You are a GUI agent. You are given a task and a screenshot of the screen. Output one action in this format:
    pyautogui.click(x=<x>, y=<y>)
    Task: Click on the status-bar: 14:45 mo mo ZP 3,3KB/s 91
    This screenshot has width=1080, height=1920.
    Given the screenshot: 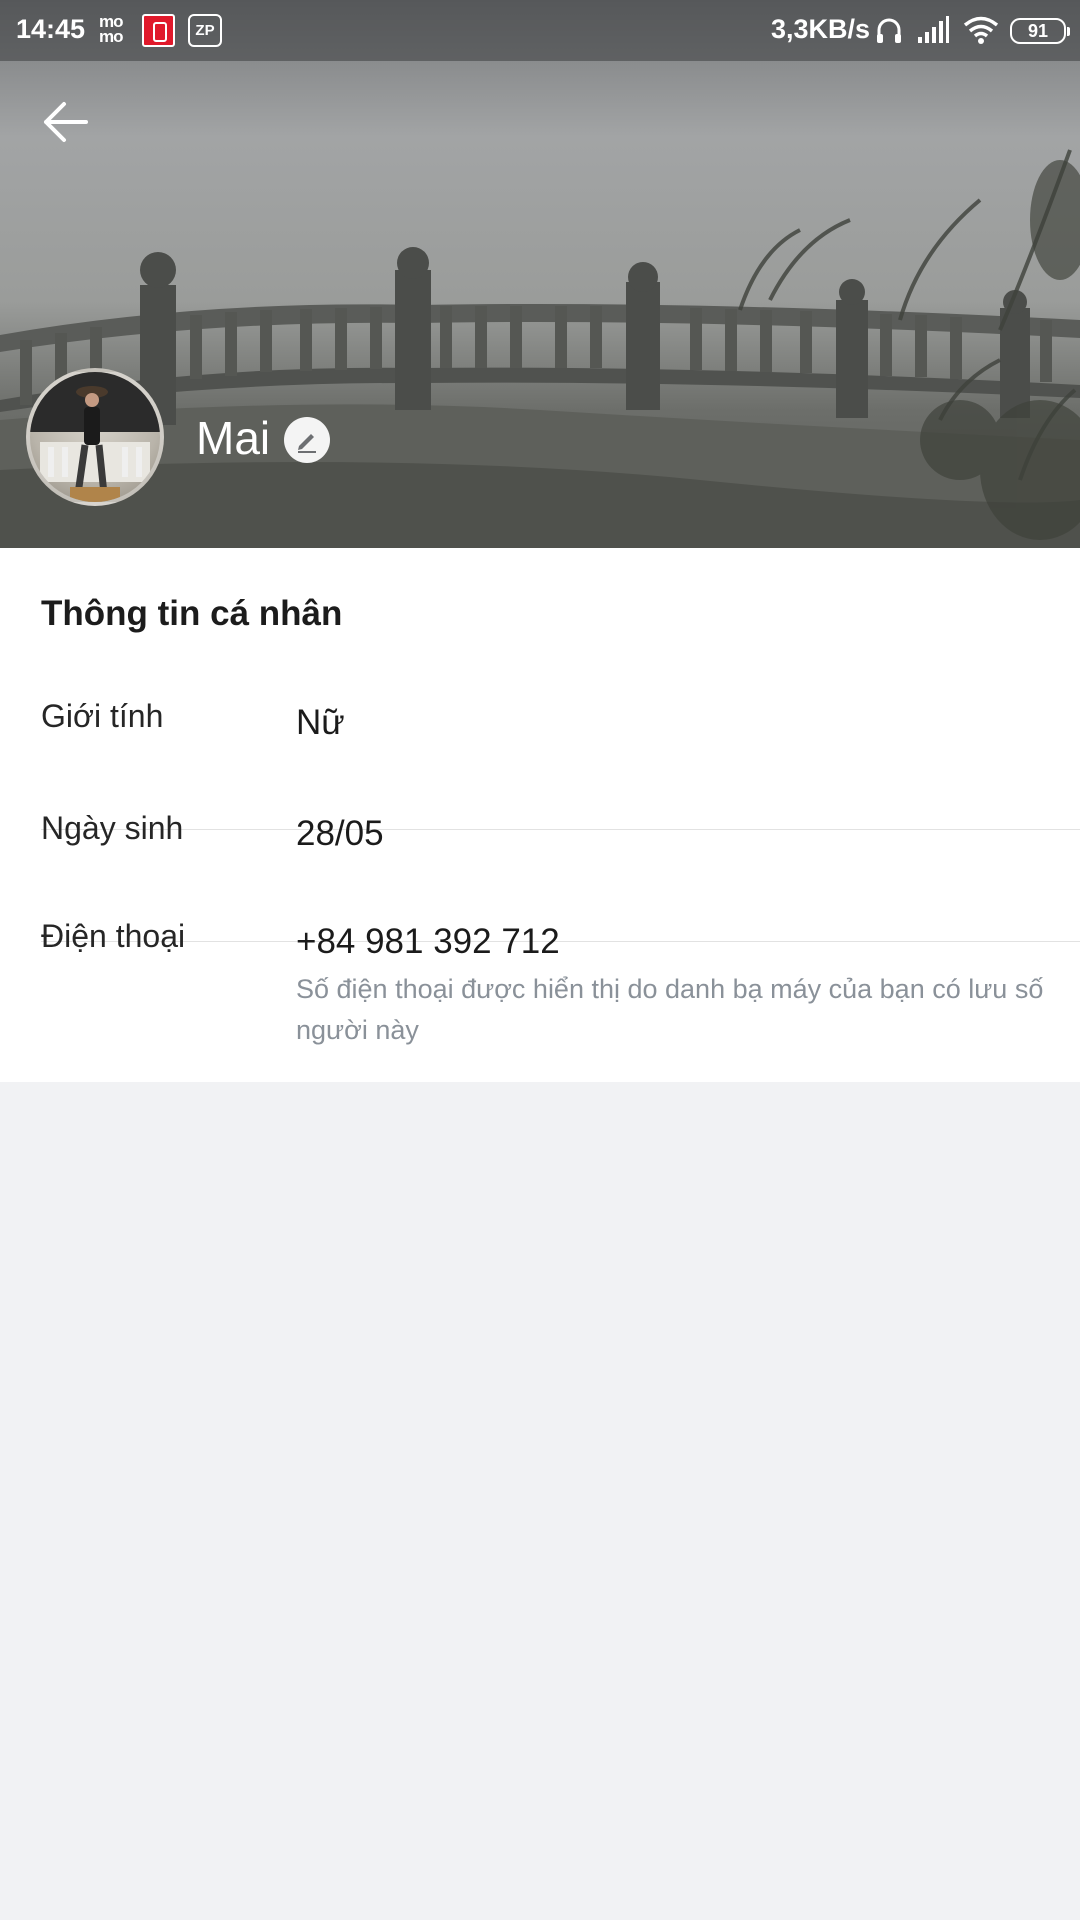 What is the action you would take?
    pyautogui.click(x=540, y=30)
    